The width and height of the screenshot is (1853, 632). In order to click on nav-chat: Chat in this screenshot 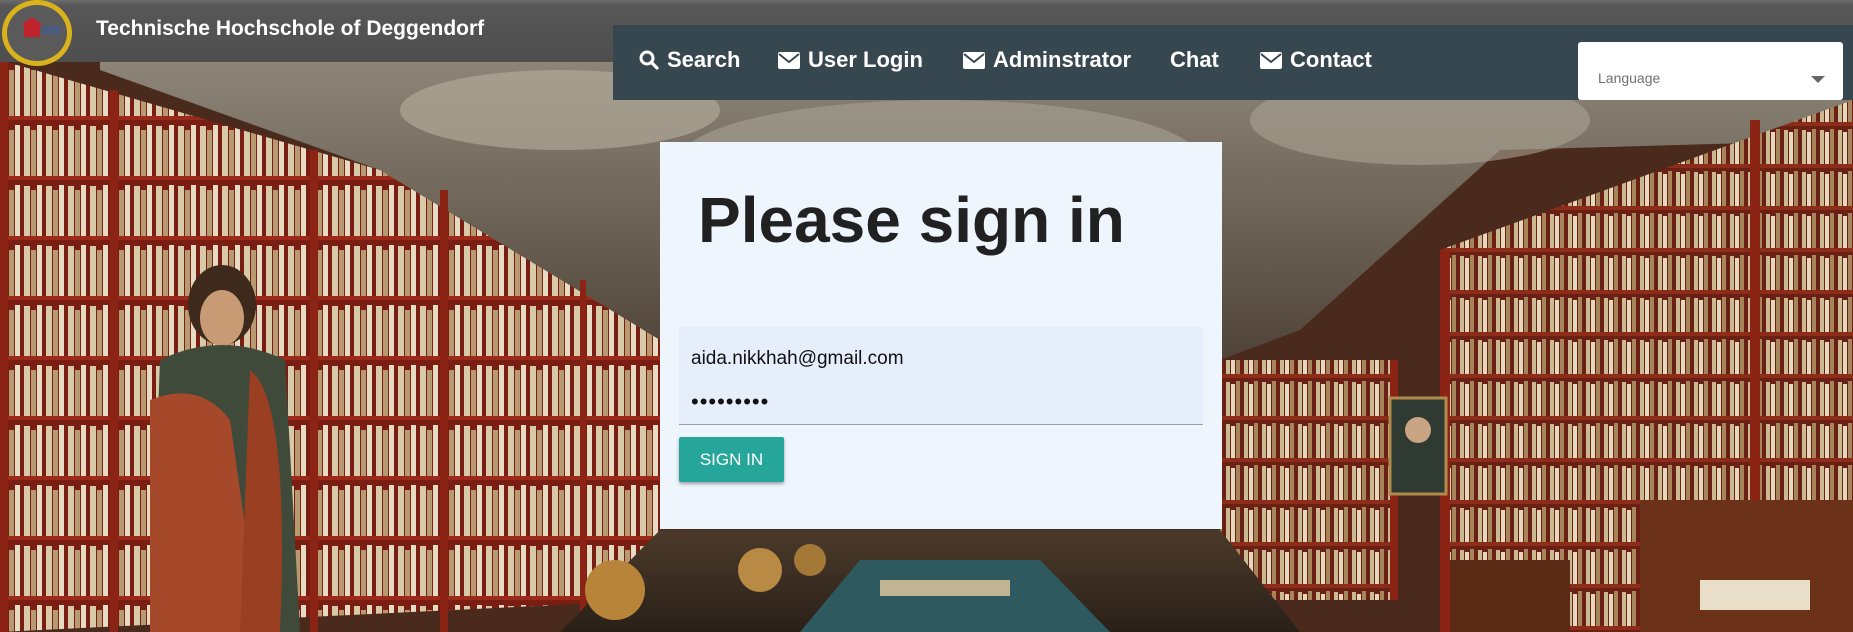, I will do `click(1194, 60)`.